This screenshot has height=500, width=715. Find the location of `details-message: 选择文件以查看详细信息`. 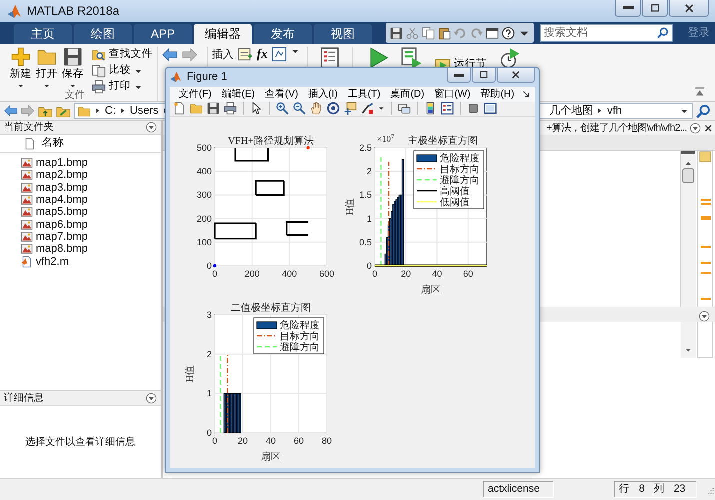

details-message: 选择文件以查看详细信息 is located at coordinates (81, 443).